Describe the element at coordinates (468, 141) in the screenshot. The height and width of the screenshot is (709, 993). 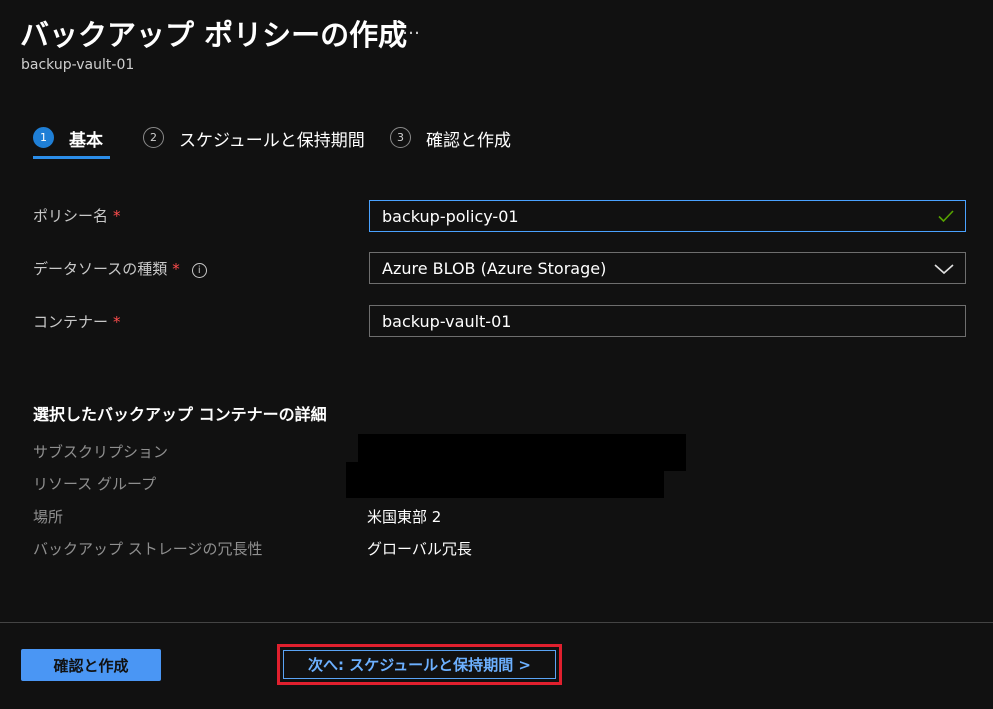
I see `tab-review-create-label: 確認と作成` at that location.